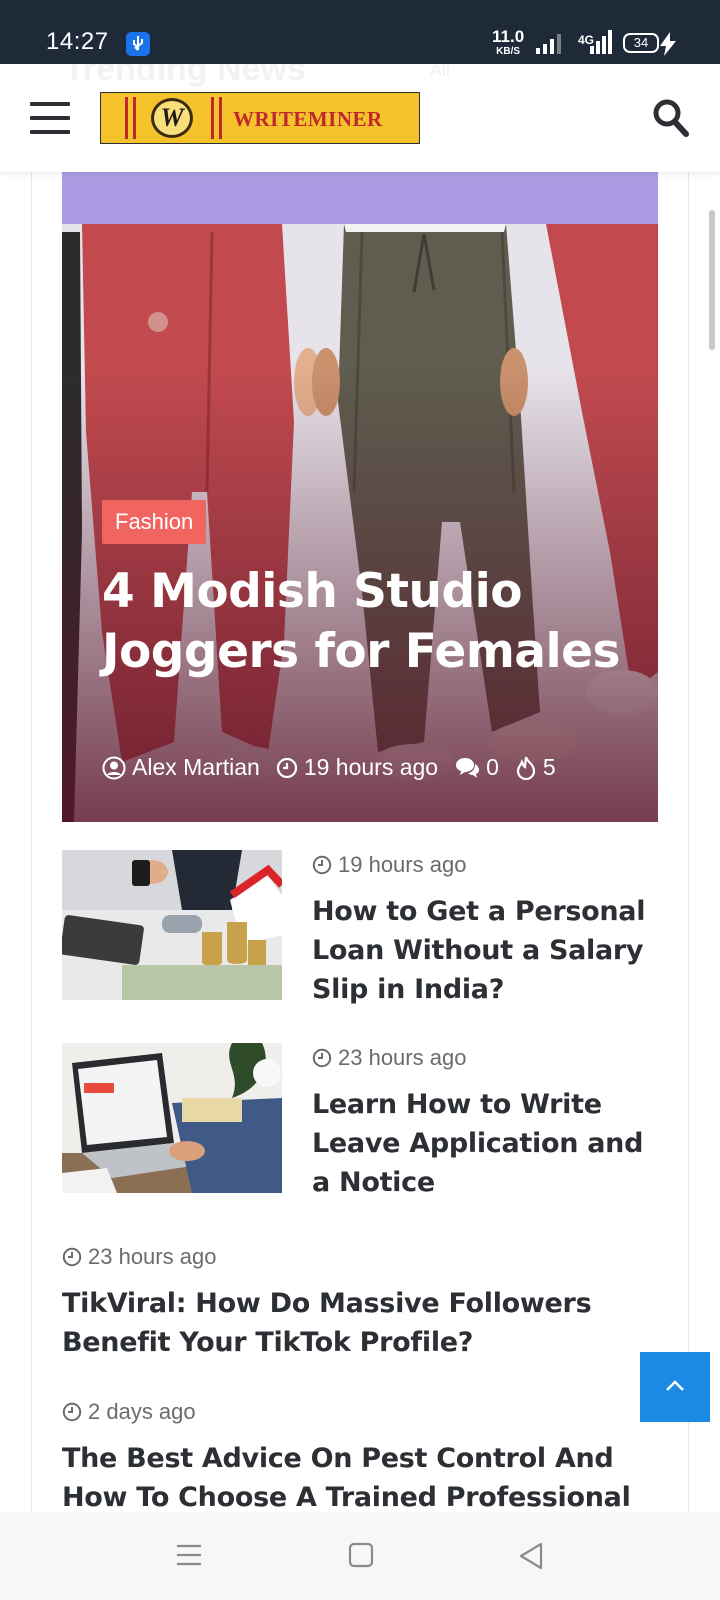 This screenshot has width=720, height=1600. I want to click on featured-meta: Alex Martian 19 hours ago 0 5, so click(337, 767).